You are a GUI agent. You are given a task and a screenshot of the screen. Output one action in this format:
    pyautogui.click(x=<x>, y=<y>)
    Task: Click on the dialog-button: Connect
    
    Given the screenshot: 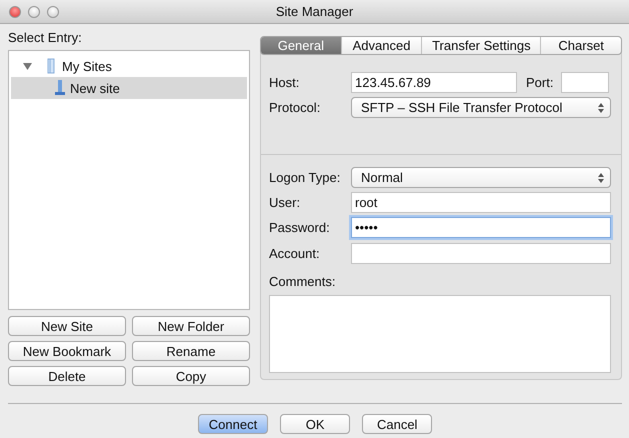 What is the action you would take?
    pyautogui.click(x=233, y=424)
    